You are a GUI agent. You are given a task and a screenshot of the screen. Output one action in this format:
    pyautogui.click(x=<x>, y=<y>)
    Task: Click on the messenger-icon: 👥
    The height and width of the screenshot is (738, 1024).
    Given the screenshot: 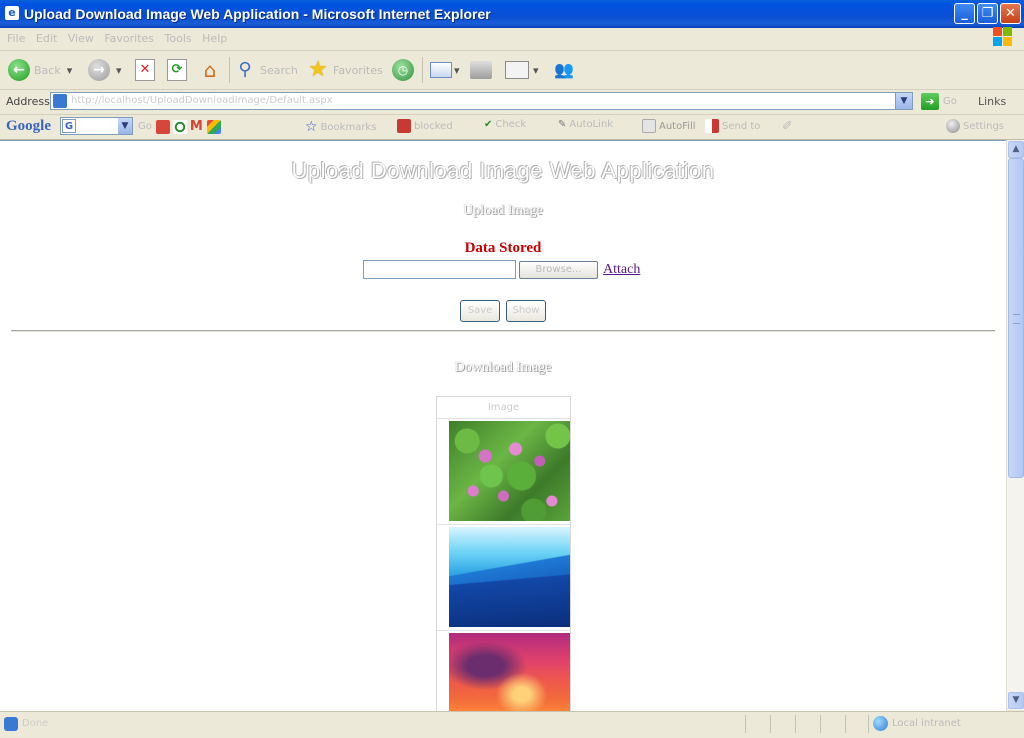 What is the action you would take?
    pyautogui.click(x=564, y=69)
    